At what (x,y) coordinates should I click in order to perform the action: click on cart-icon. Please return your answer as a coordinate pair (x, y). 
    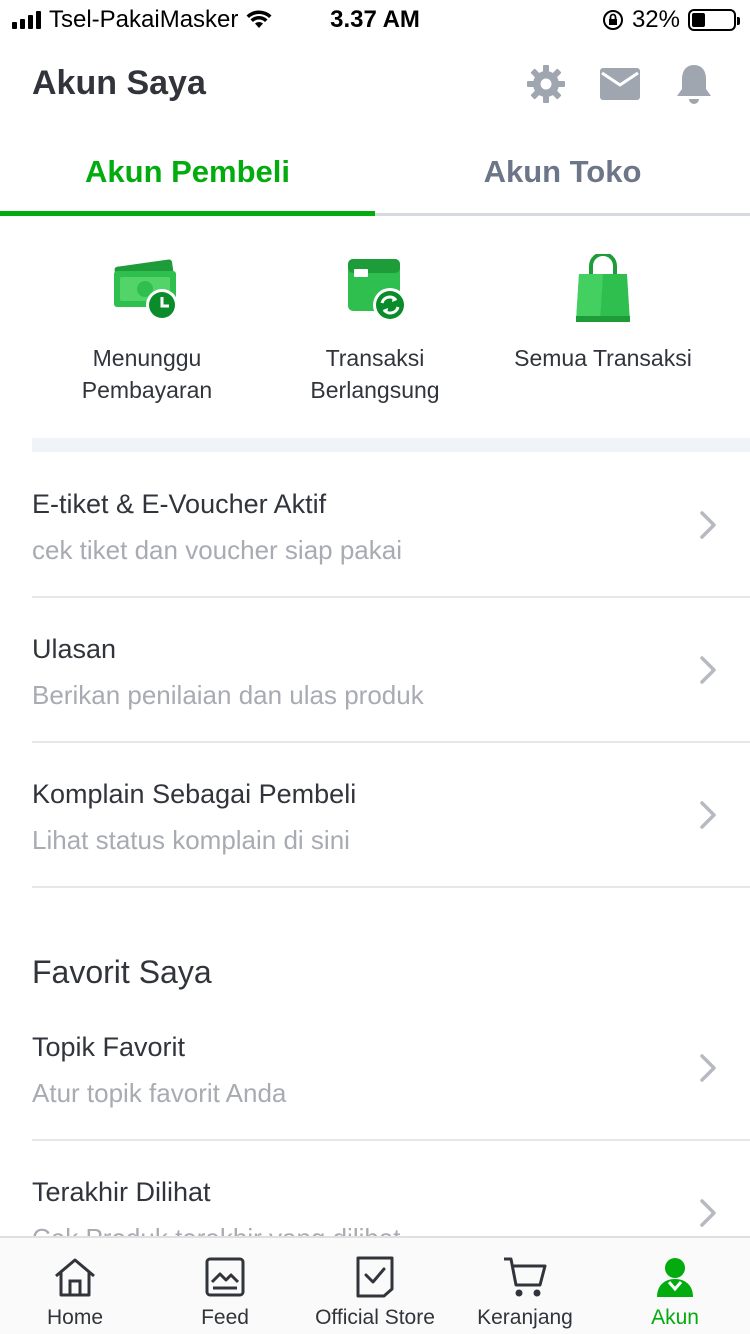
    Looking at the image, I should click on (525, 1270).